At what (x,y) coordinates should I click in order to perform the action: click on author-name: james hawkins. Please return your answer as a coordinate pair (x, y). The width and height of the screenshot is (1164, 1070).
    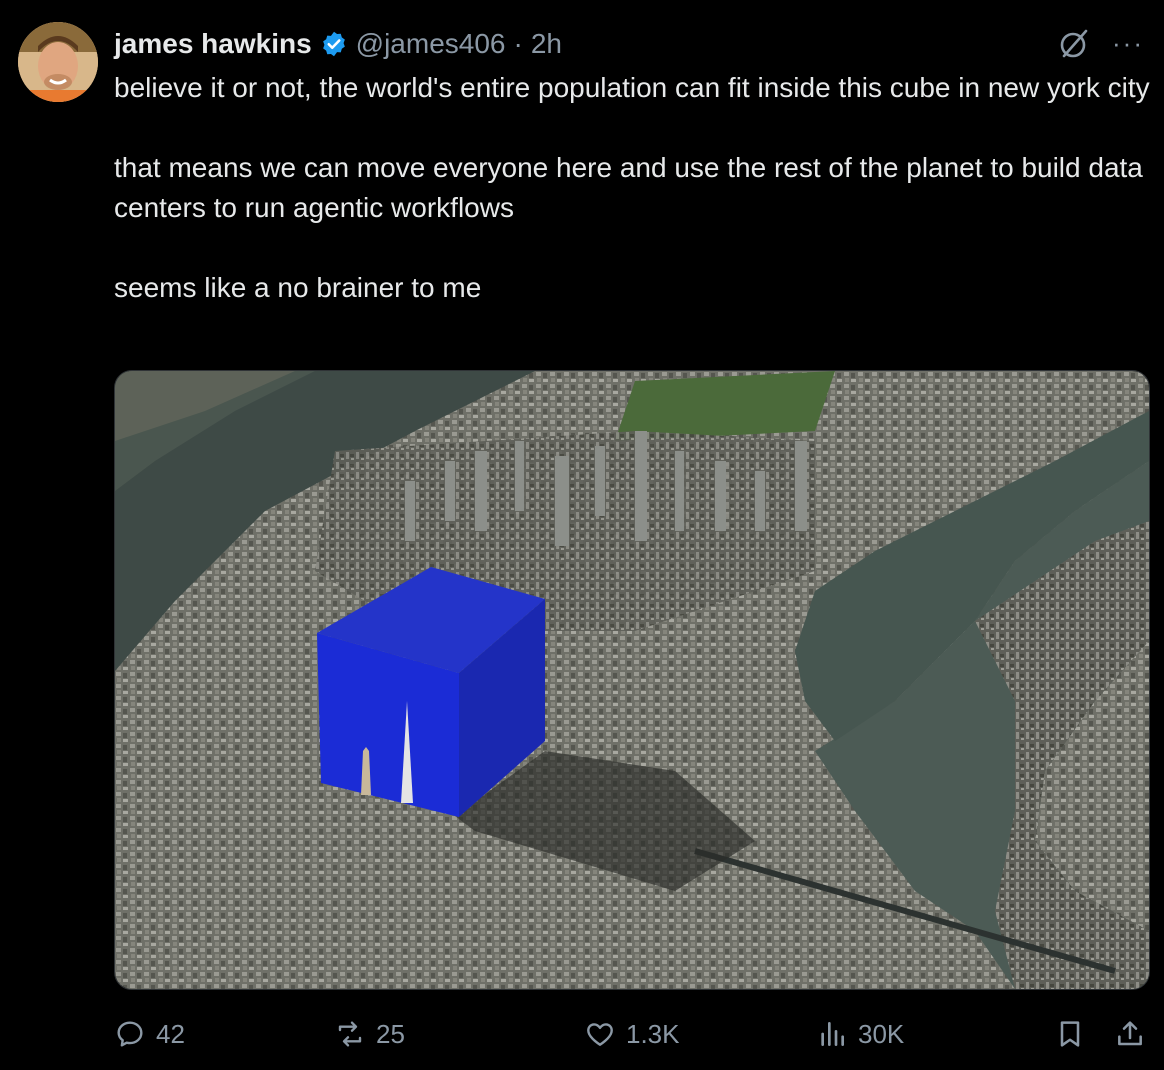
    Looking at the image, I should click on (213, 44).